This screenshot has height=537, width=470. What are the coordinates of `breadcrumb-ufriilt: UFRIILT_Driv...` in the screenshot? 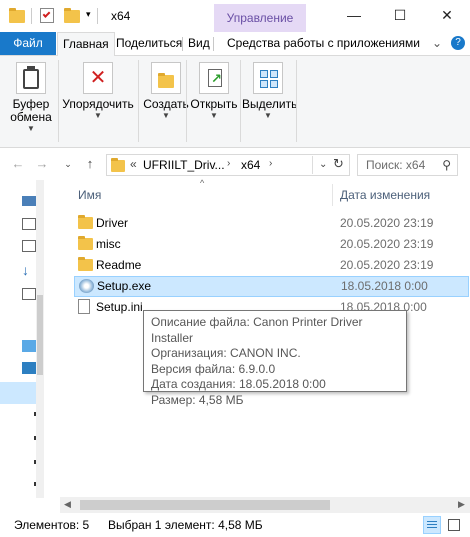 It's located at (184, 165).